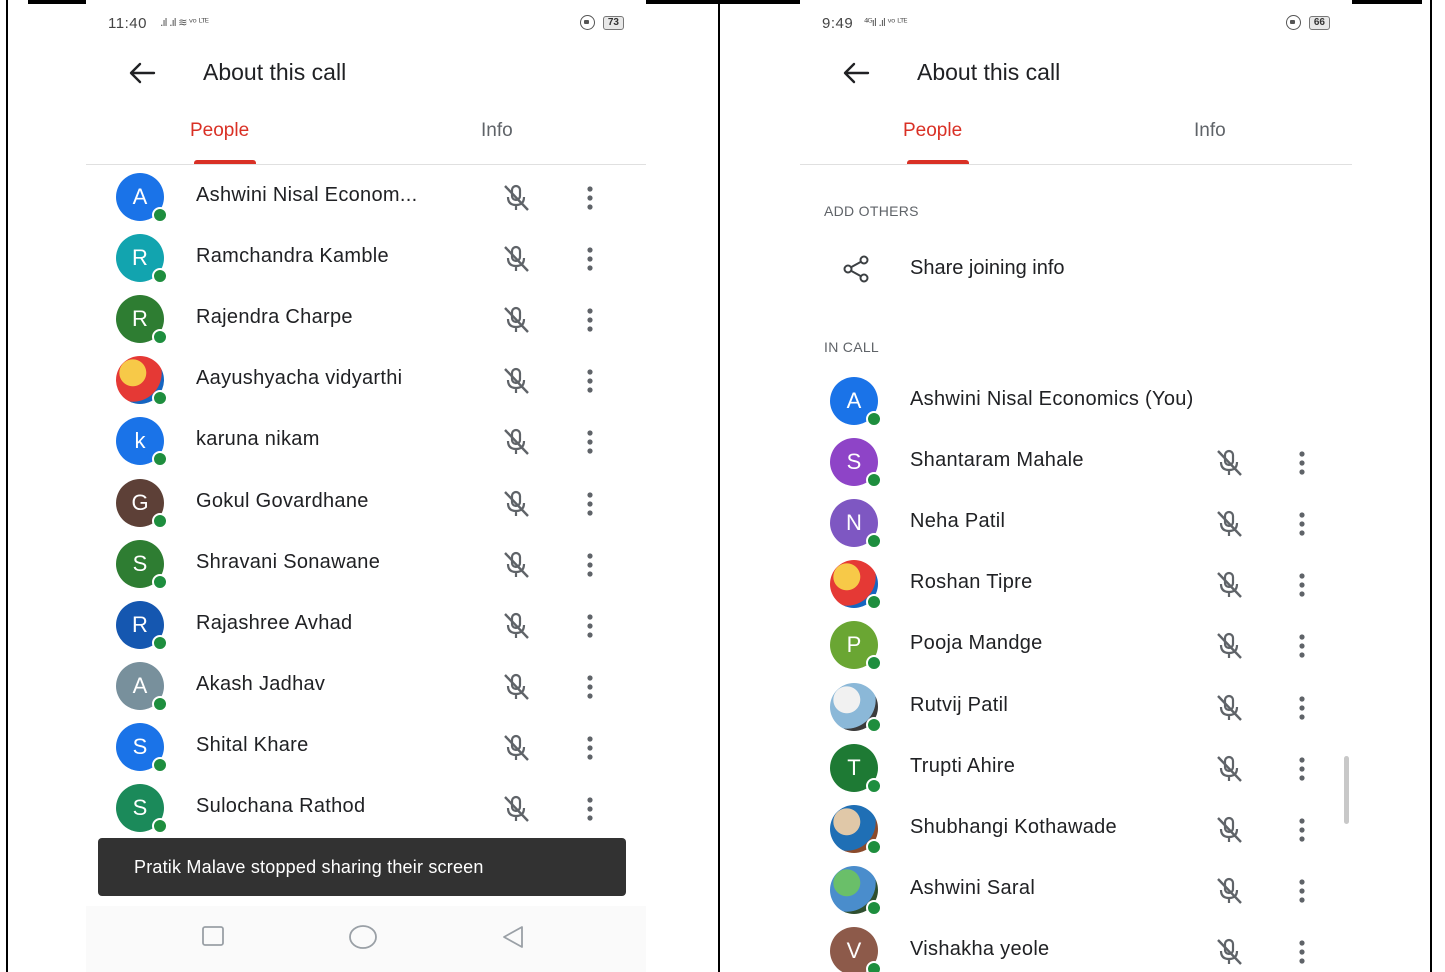 The height and width of the screenshot is (972, 1445). What do you see at coordinates (856, 269) in the screenshot?
I see `share-icon` at bounding box center [856, 269].